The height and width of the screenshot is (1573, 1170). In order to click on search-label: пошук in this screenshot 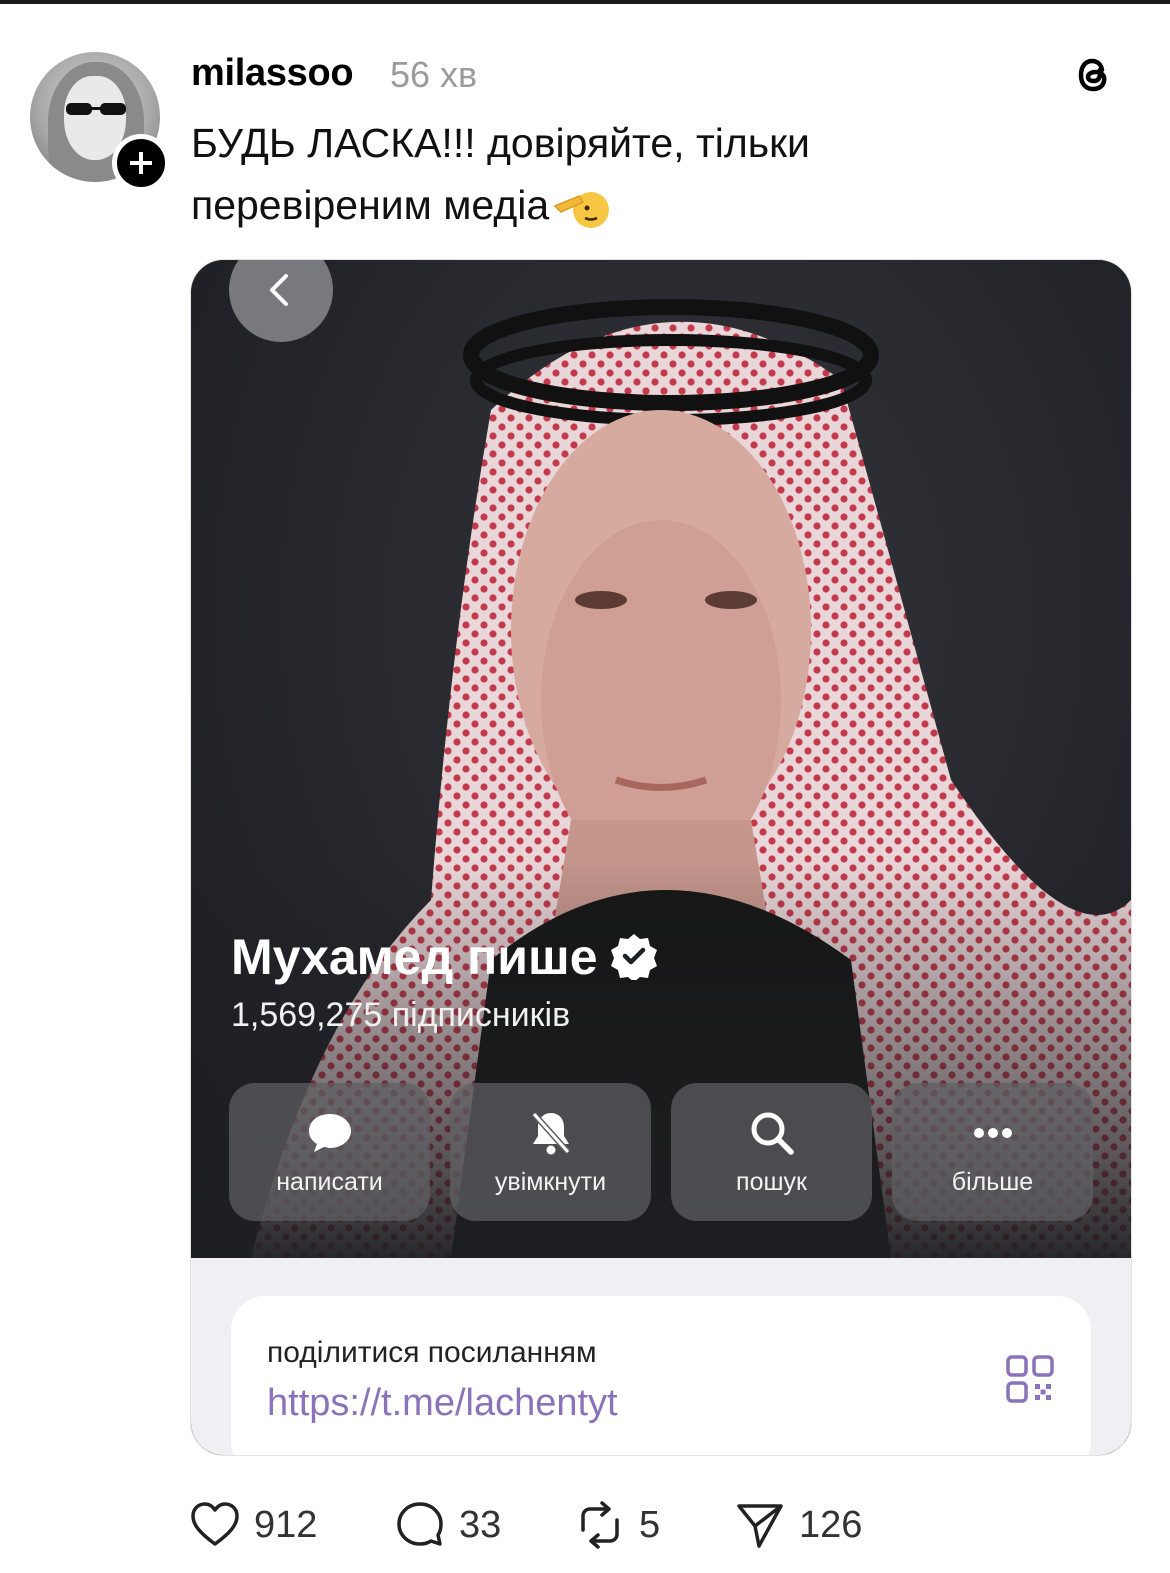, I will do `click(771, 1181)`.